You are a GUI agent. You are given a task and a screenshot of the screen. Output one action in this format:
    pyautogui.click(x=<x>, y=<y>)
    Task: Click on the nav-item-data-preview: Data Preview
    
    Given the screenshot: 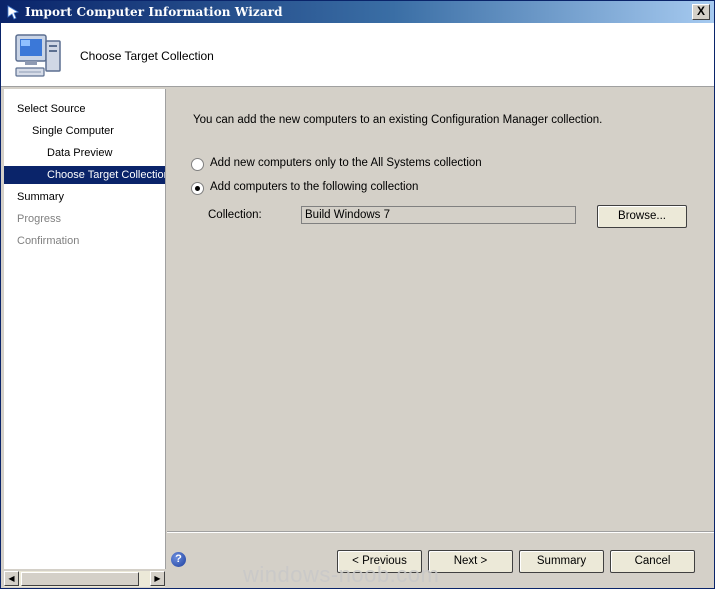 What is the action you would take?
    pyautogui.click(x=84, y=153)
    